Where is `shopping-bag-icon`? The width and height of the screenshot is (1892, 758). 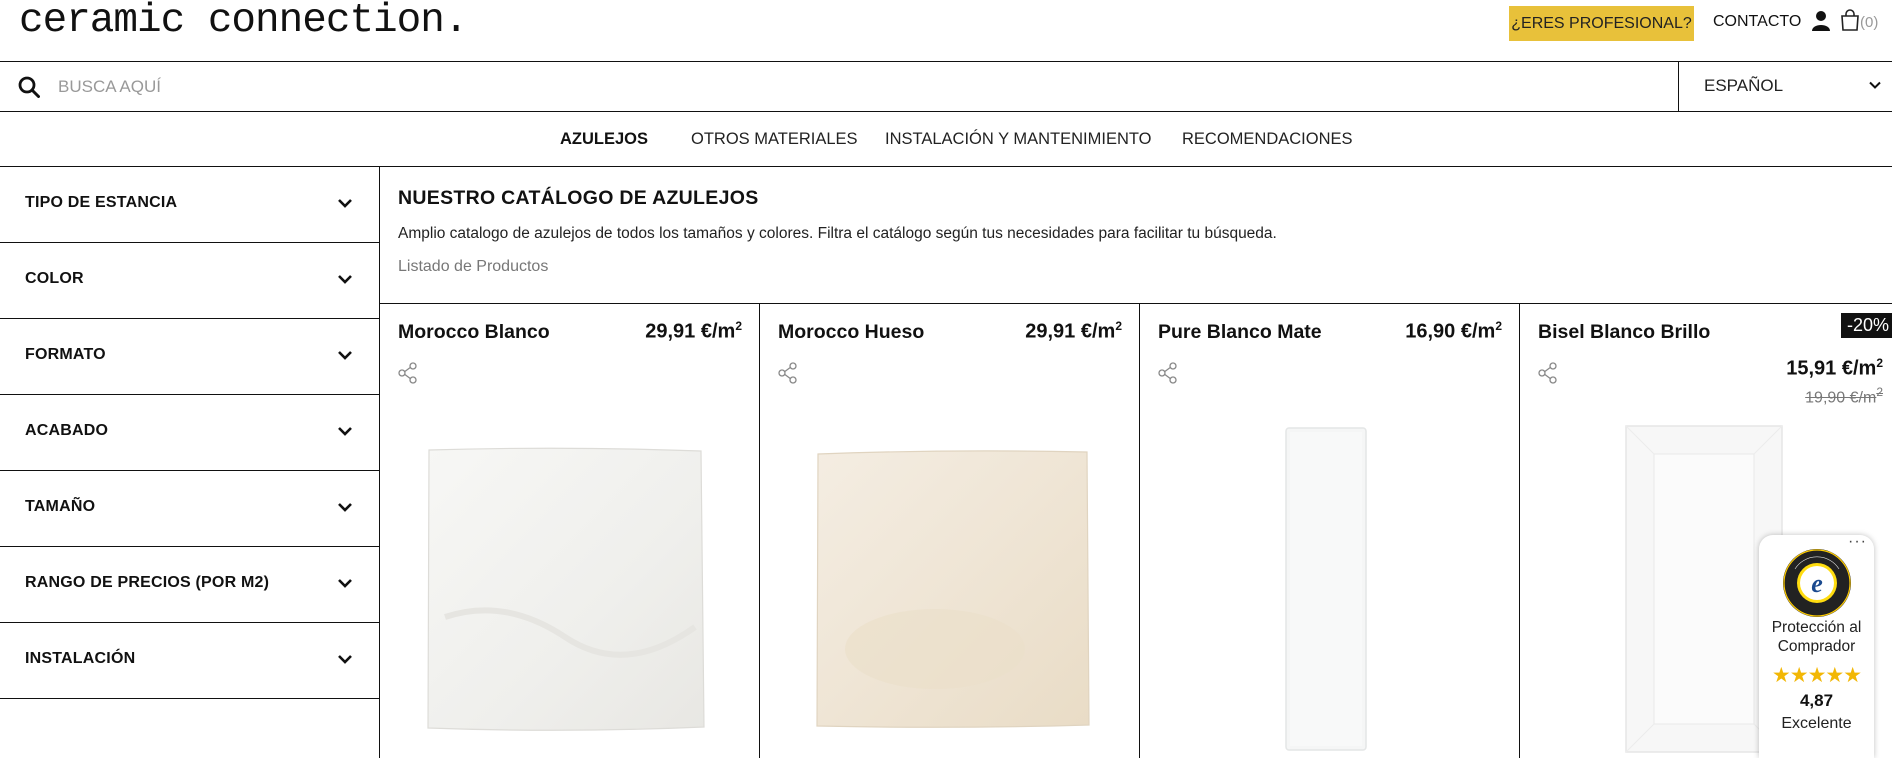 shopping-bag-icon is located at coordinates (1850, 20).